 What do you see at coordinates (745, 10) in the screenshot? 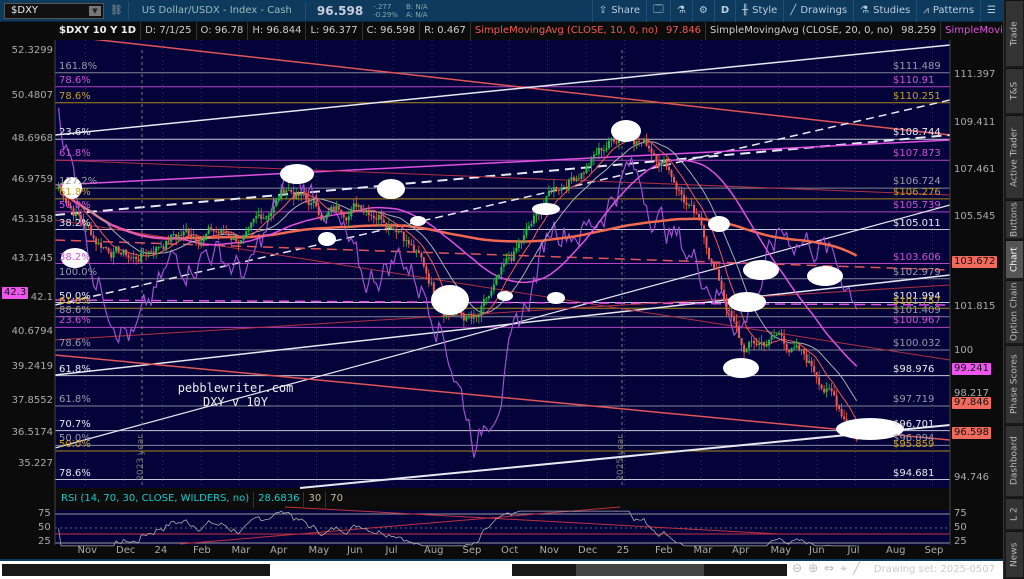
I see `candle-icon: ╫` at bounding box center [745, 10].